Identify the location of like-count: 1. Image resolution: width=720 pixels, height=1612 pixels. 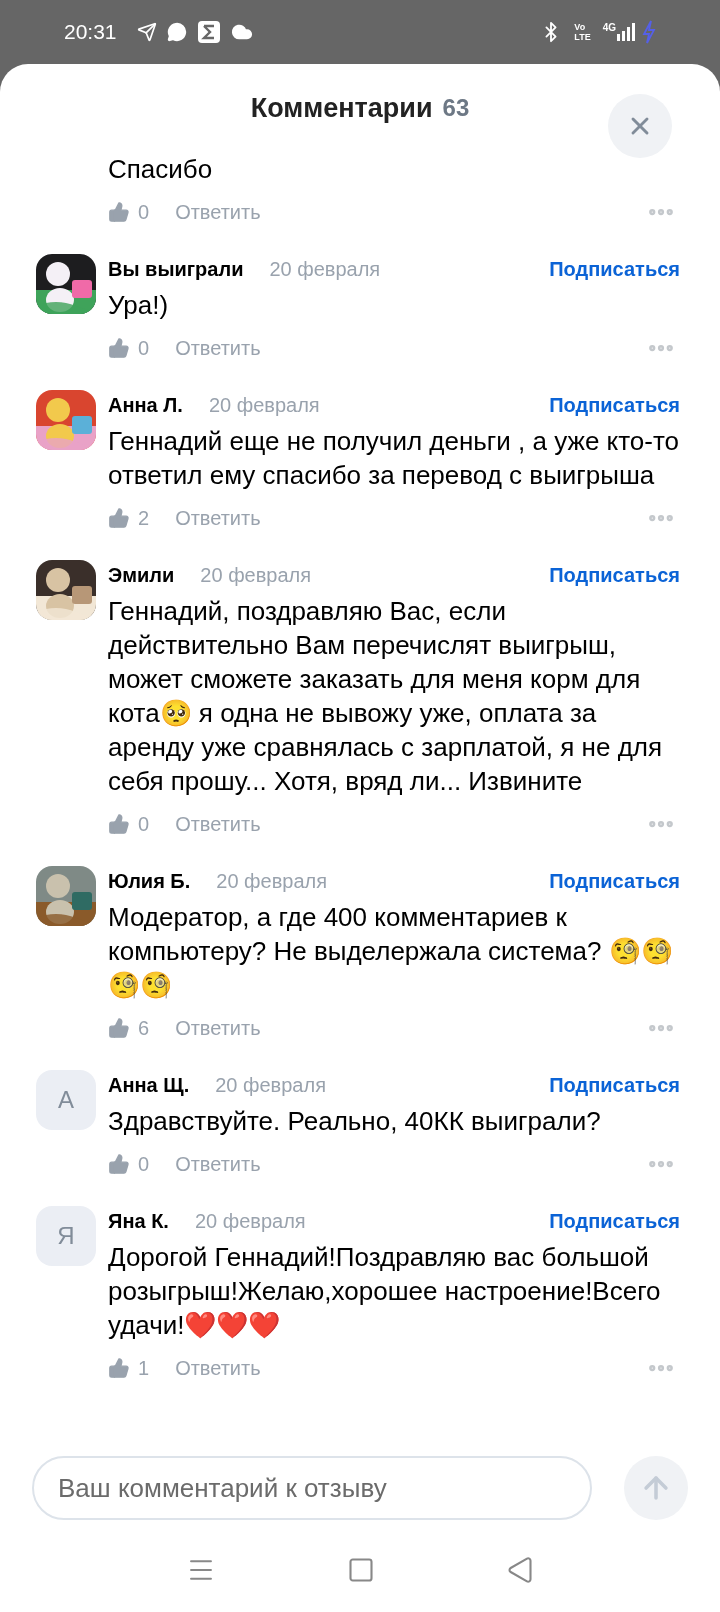
(144, 1368).